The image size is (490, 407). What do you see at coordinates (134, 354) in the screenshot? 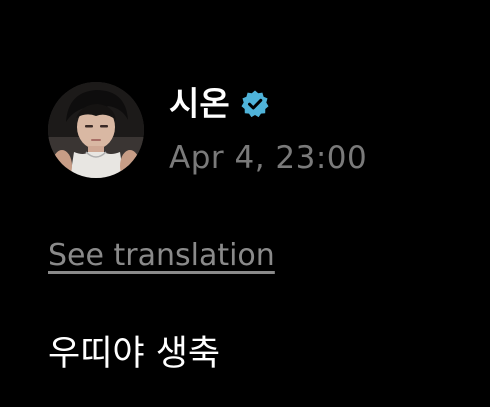
I see `post-body-text: 우띠야 생축` at bounding box center [134, 354].